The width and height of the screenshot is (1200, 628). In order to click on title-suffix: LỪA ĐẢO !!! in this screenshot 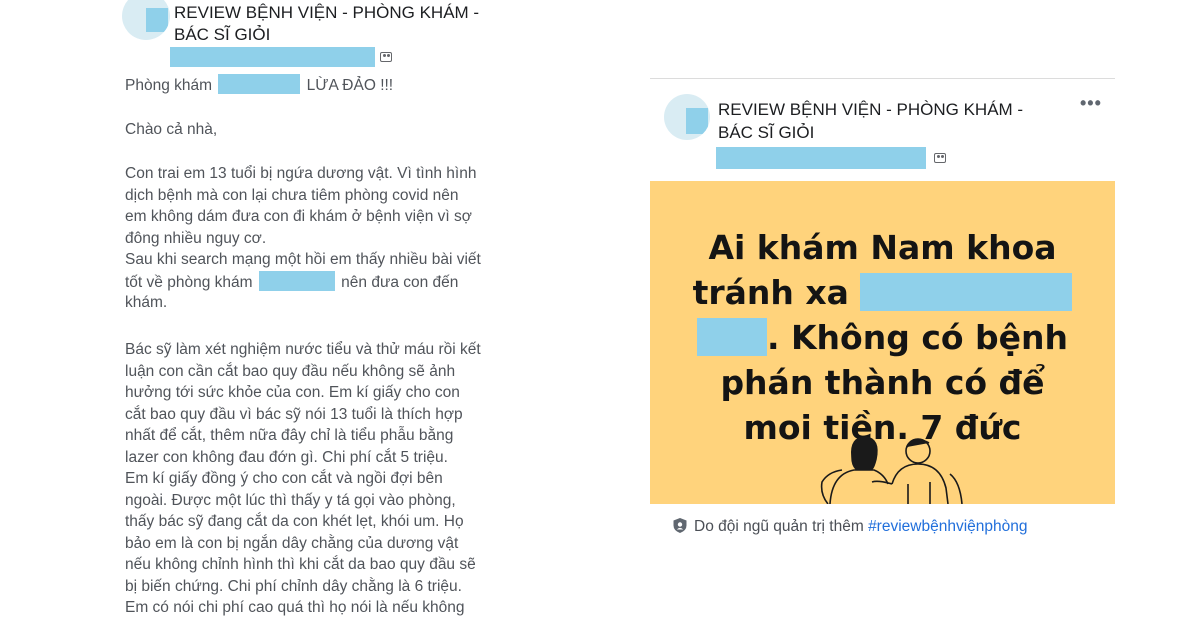, I will do `click(350, 85)`.